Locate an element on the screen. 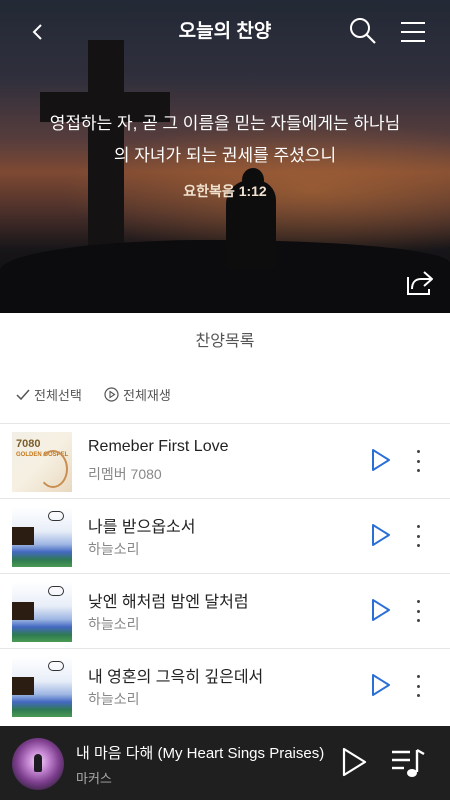 The image size is (450, 800). verse-reference: 요한복음 1:12 is located at coordinates (225, 191).